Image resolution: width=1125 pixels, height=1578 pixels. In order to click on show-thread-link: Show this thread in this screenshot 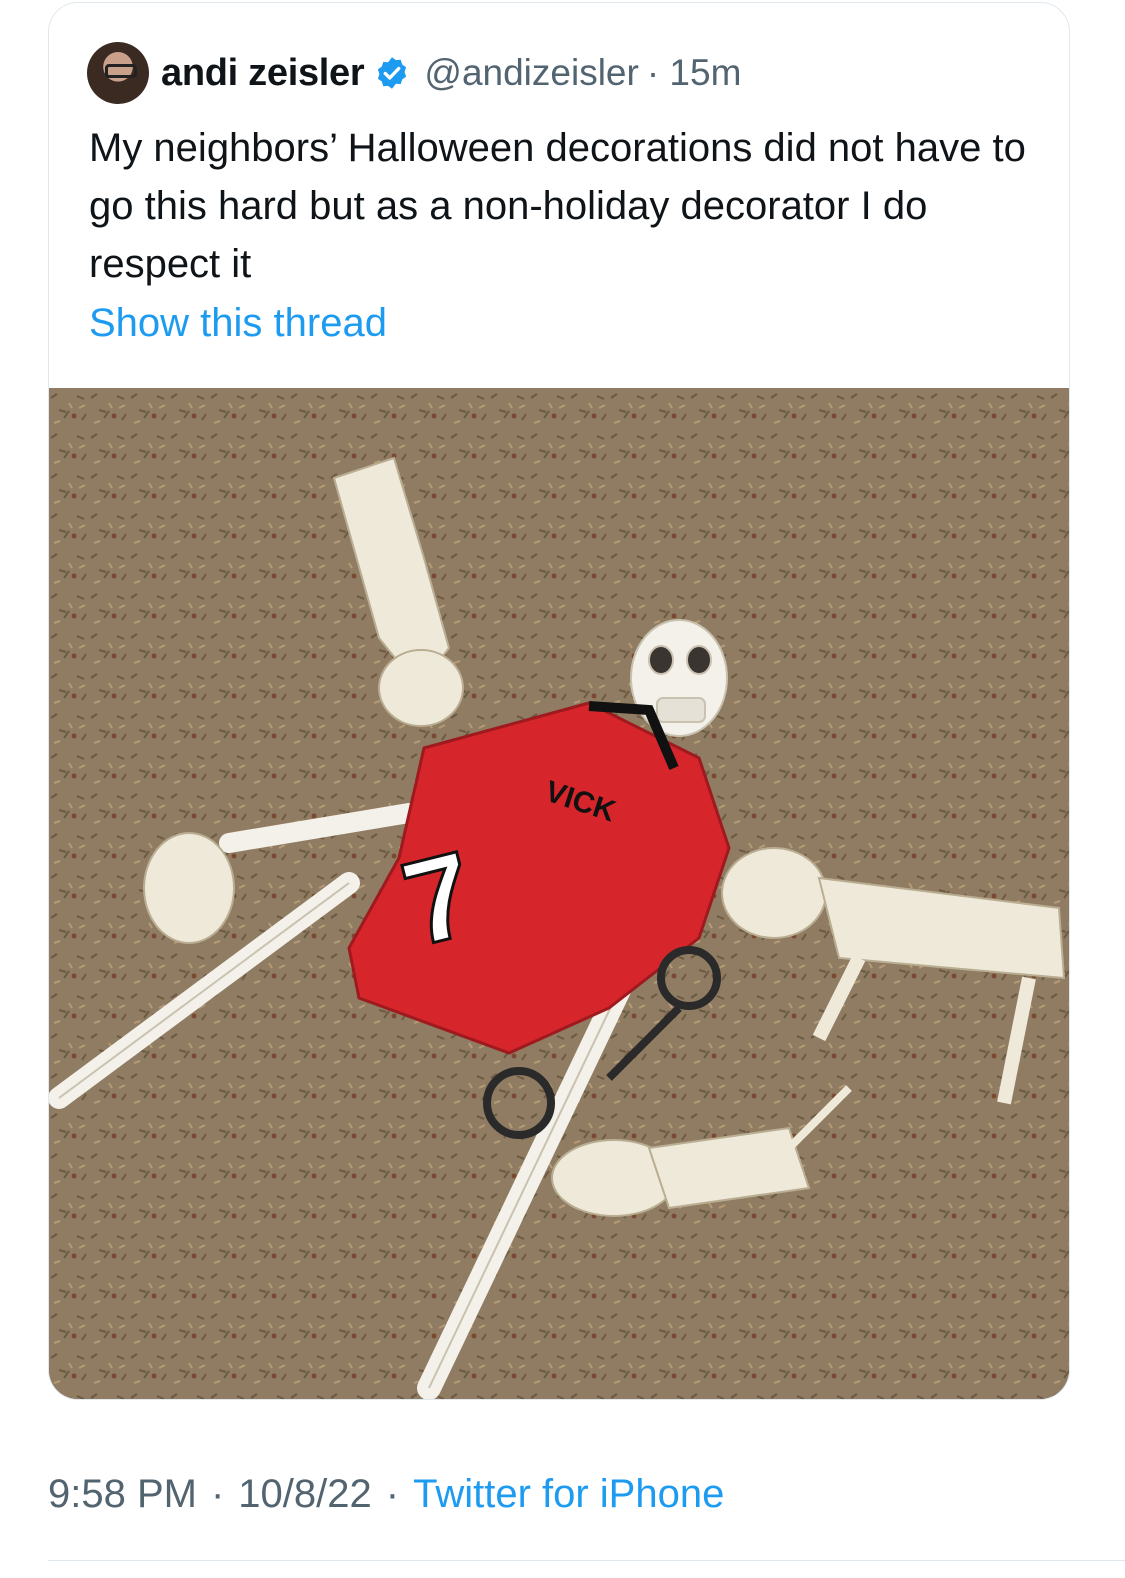, I will do `click(238, 323)`.